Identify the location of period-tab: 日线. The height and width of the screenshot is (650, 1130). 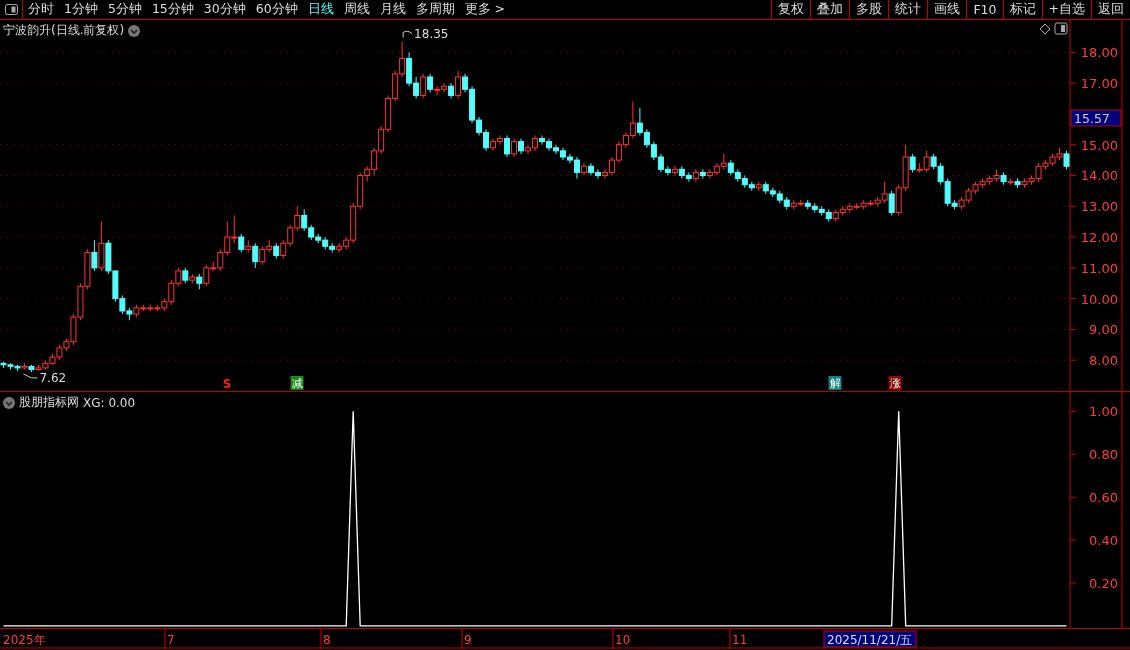
(320, 9).